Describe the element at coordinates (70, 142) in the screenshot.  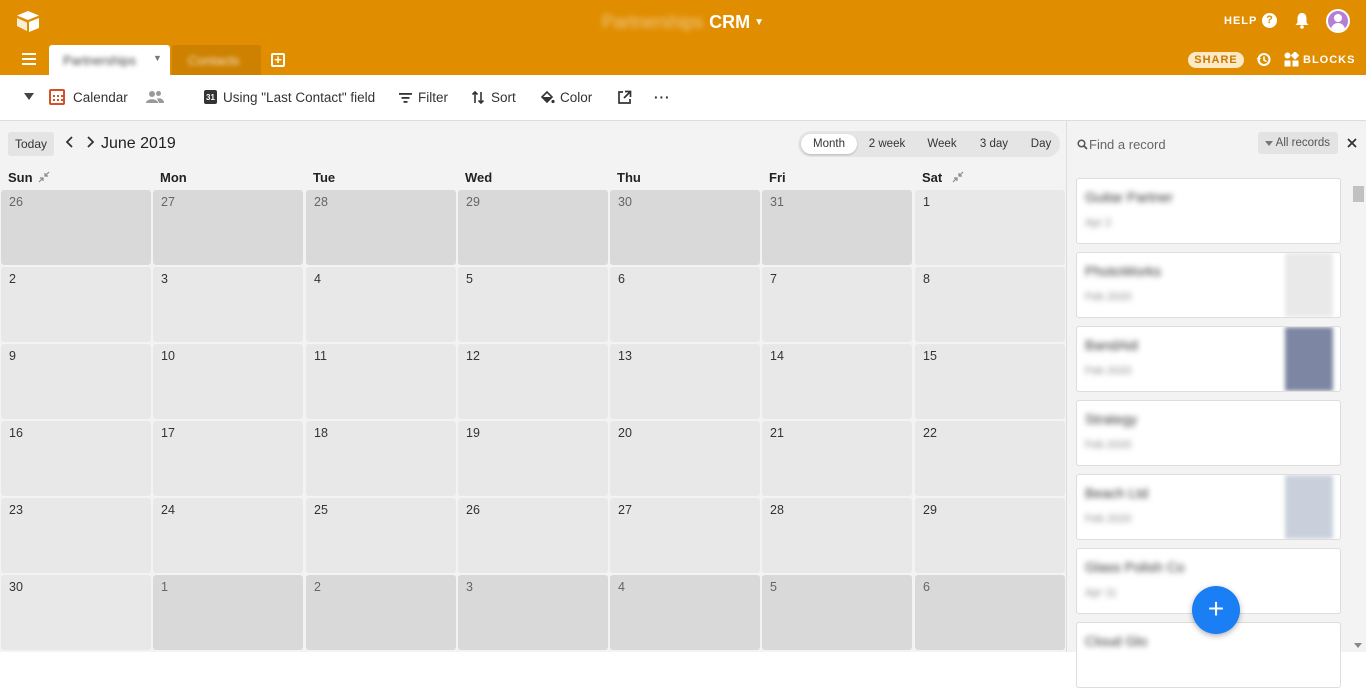
I see `chevron-left-icon` at that location.